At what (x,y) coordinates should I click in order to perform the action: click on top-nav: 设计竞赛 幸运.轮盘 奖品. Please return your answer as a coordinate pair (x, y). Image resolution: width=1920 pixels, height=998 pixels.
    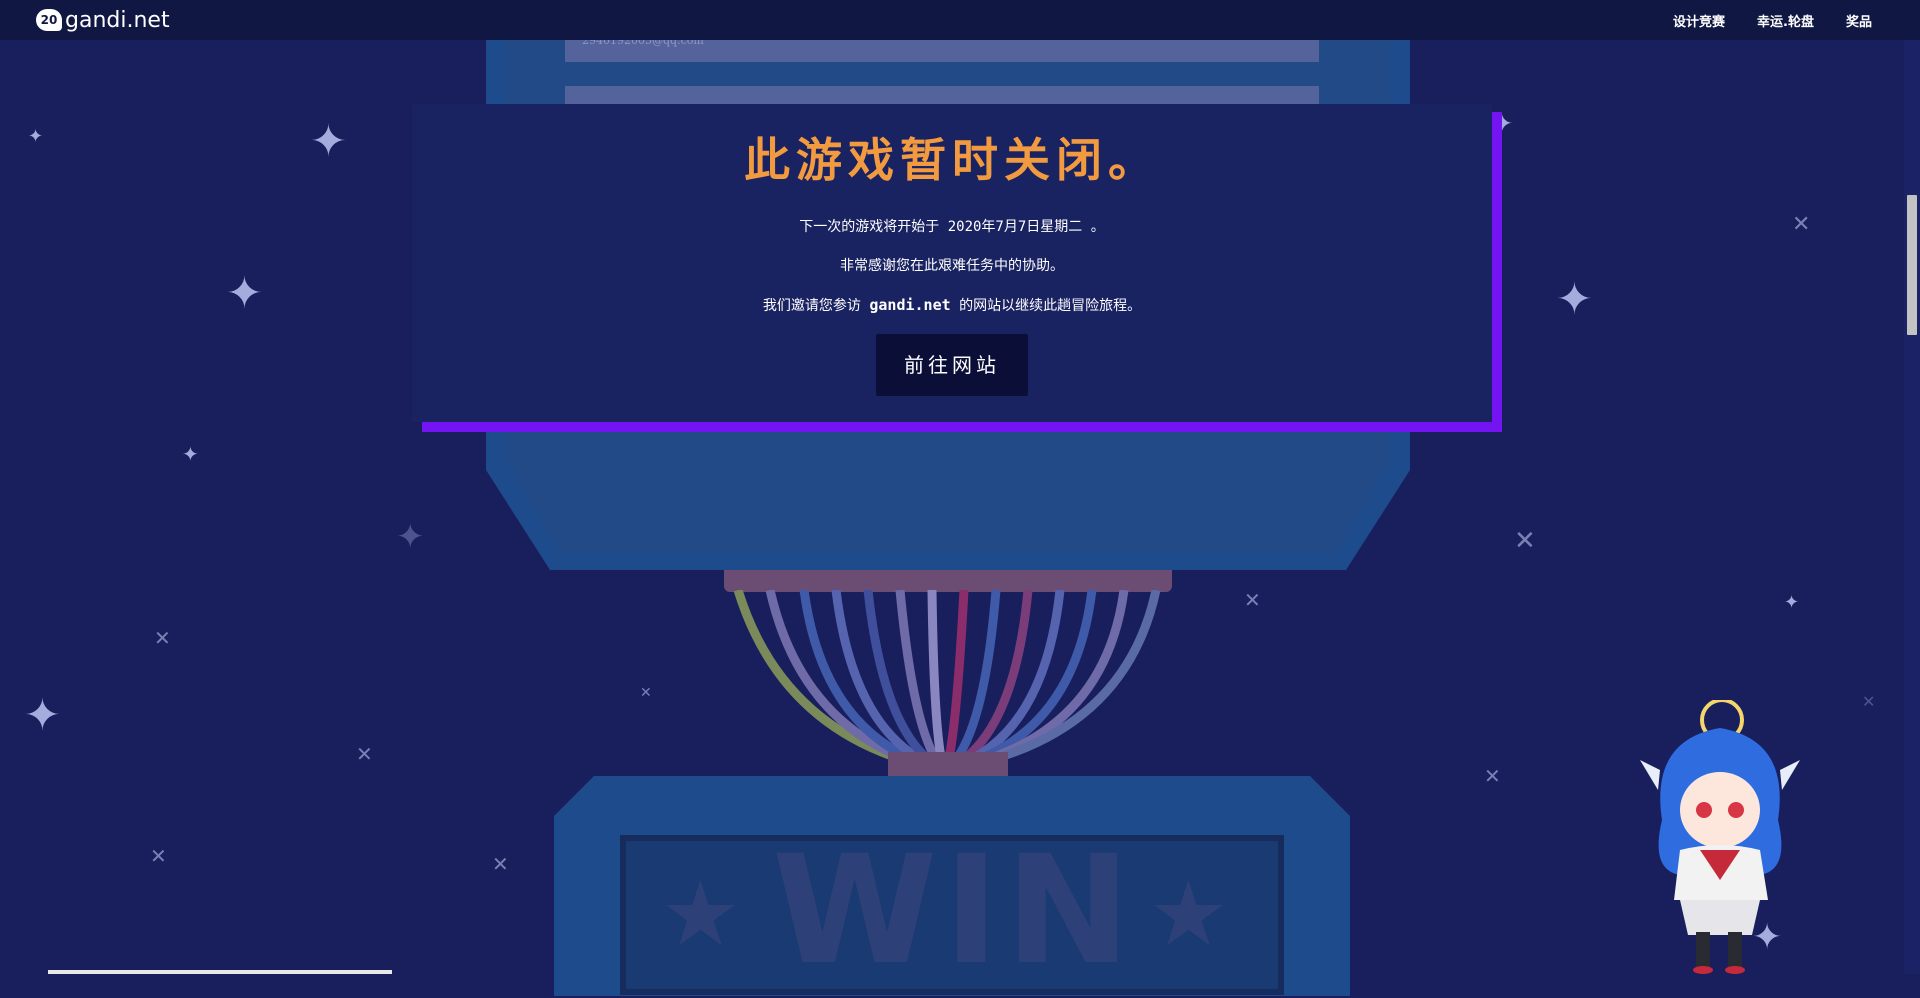
    Looking at the image, I should click on (1778, 20).